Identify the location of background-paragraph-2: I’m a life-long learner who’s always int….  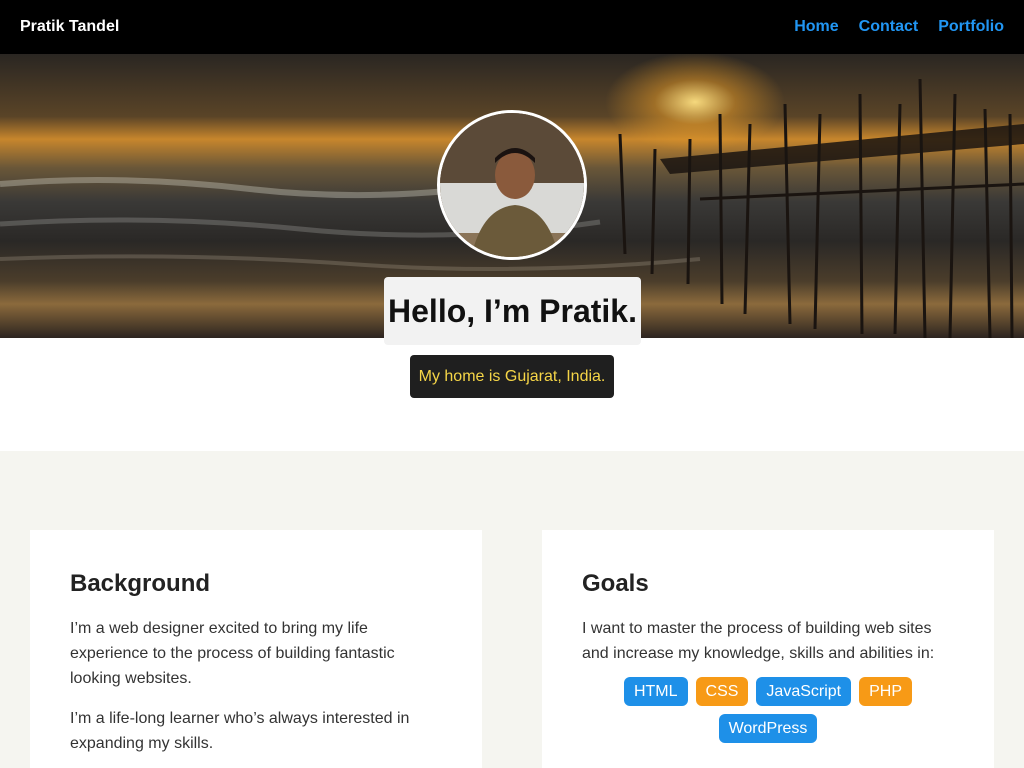
(240, 731).